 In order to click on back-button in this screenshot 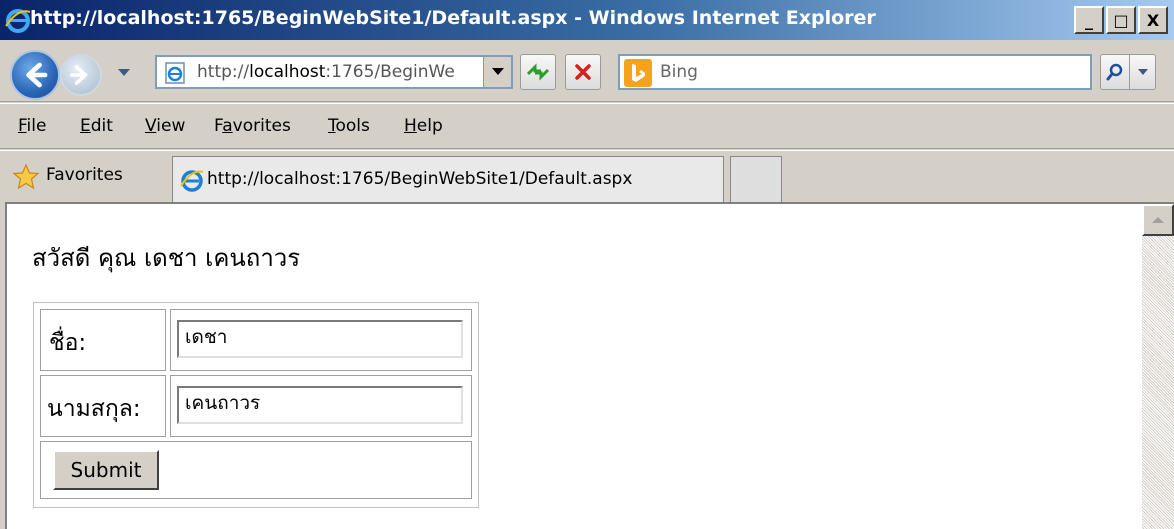, I will do `click(35, 75)`.